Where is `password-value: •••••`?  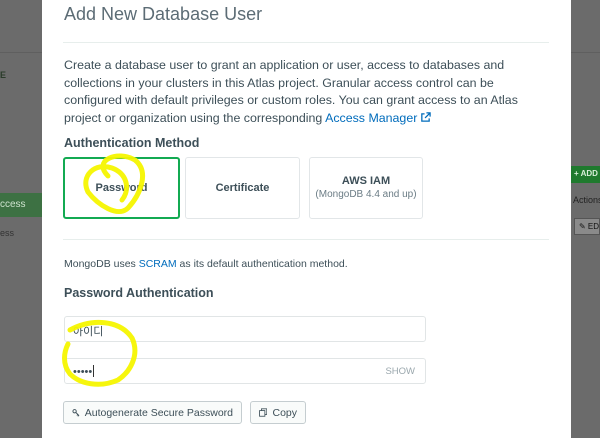 password-value: ••••• is located at coordinates (83, 372).